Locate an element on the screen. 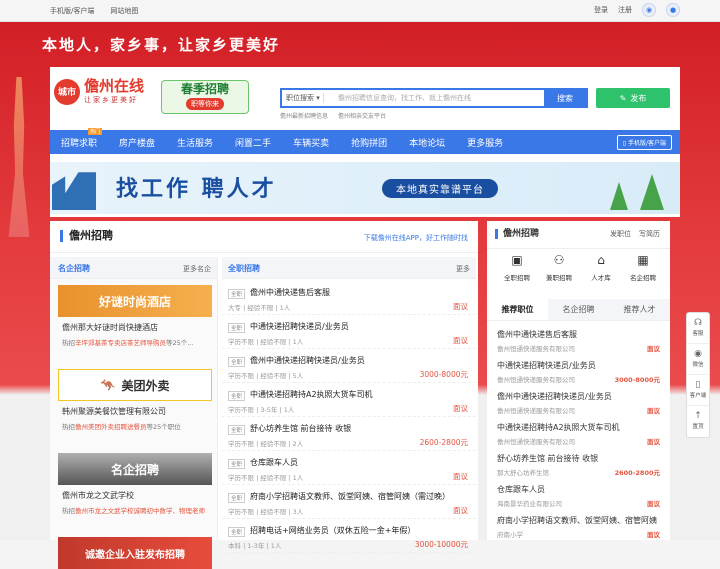 Image resolution: width=720 pixels, height=569 pixels. job-meta: 学历不限 | 经验不限 | 5人 is located at coordinates (266, 376).